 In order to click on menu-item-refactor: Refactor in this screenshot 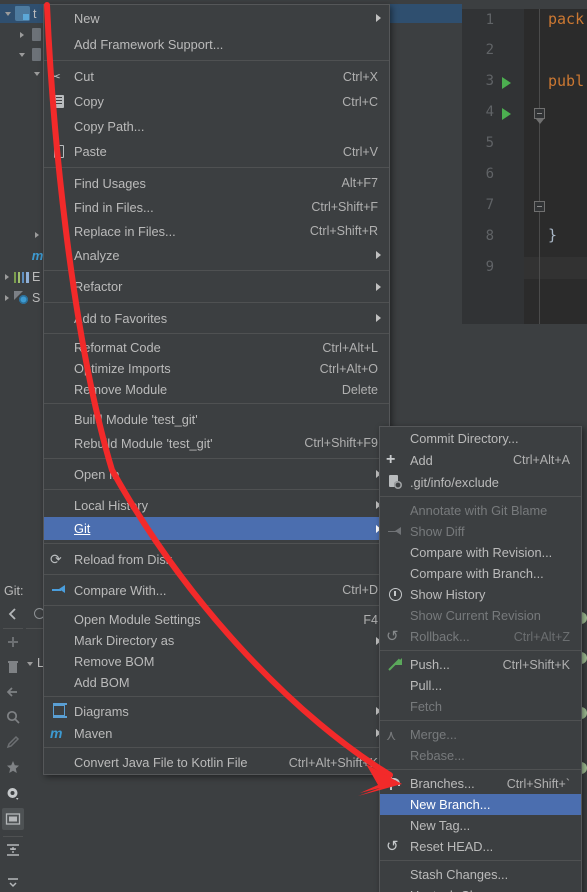, I will do `click(216, 286)`.